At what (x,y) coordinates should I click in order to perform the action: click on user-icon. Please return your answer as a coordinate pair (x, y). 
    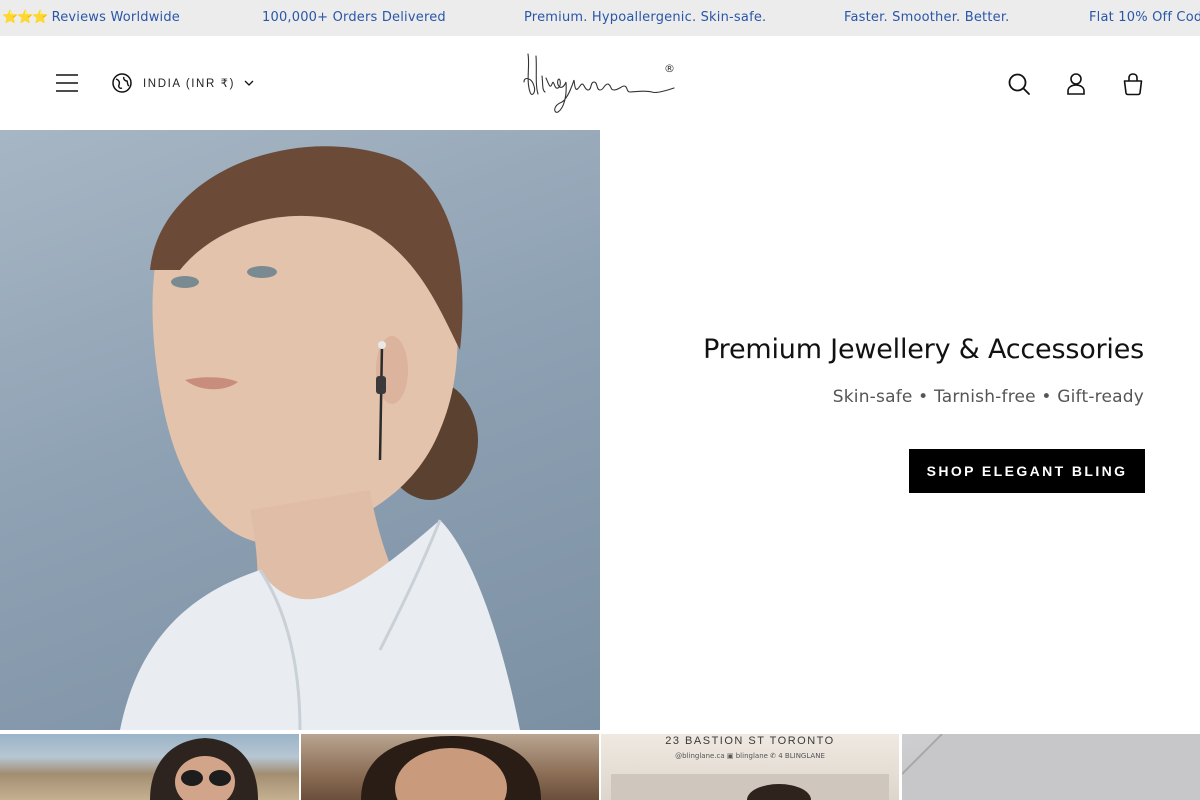
    Looking at the image, I should click on (1076, 84).